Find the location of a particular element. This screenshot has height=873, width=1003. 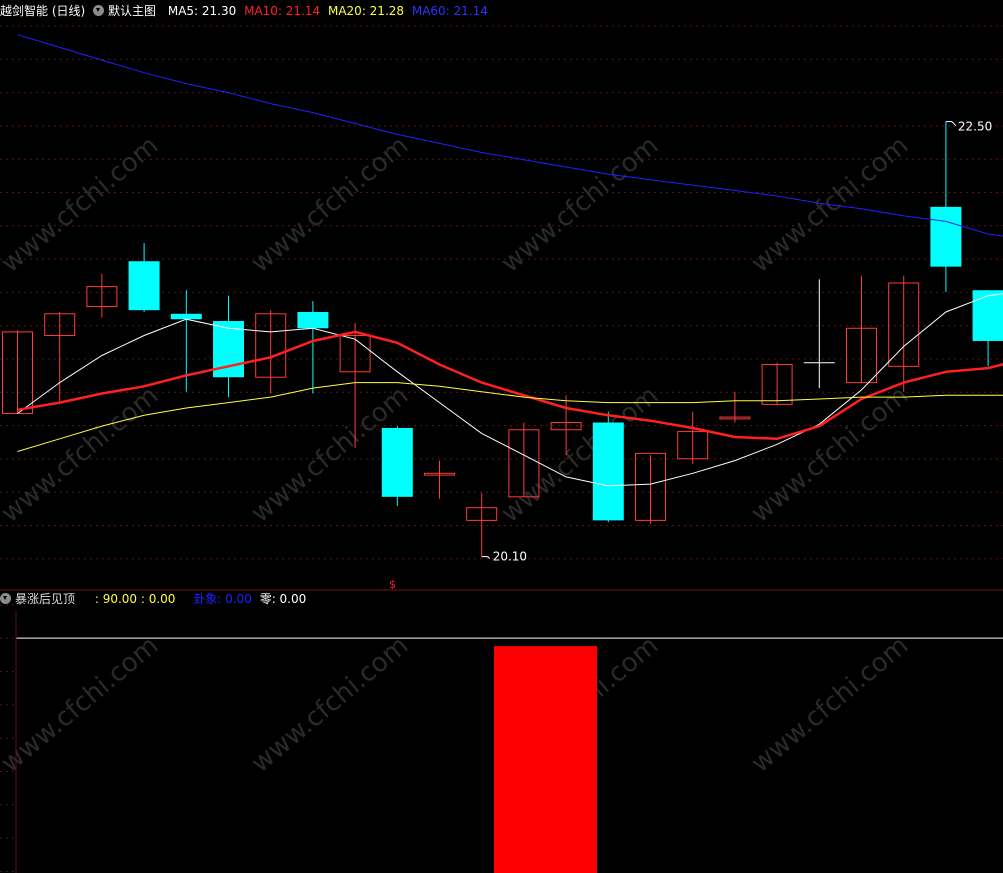

indicator-bar is located at coordinates (545, 759).